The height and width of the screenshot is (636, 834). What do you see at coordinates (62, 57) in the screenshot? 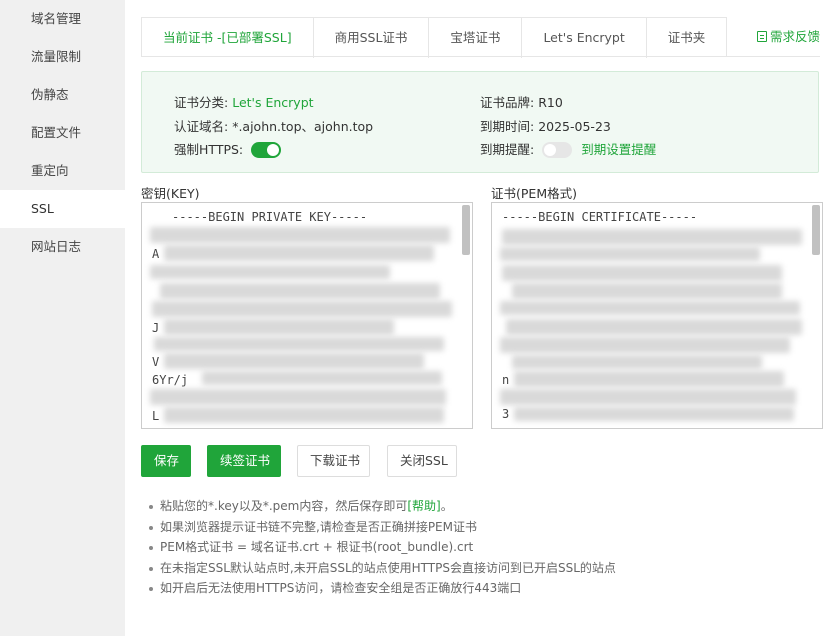
I see `sidebar-item-traffic-limit: 流量限制` at bounding box center [62, 57].